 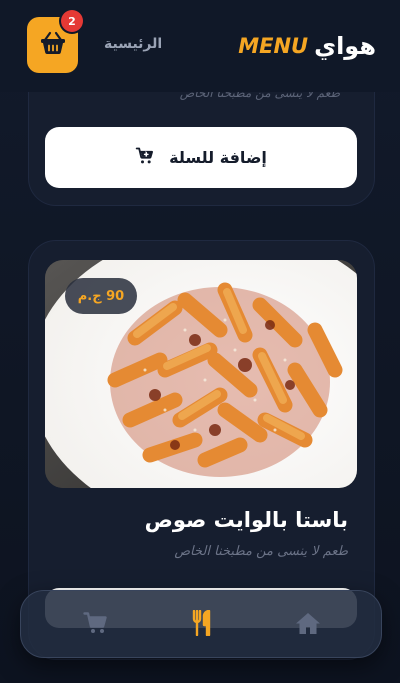 I want to click on basket-icon, so click(x=53, y=45).